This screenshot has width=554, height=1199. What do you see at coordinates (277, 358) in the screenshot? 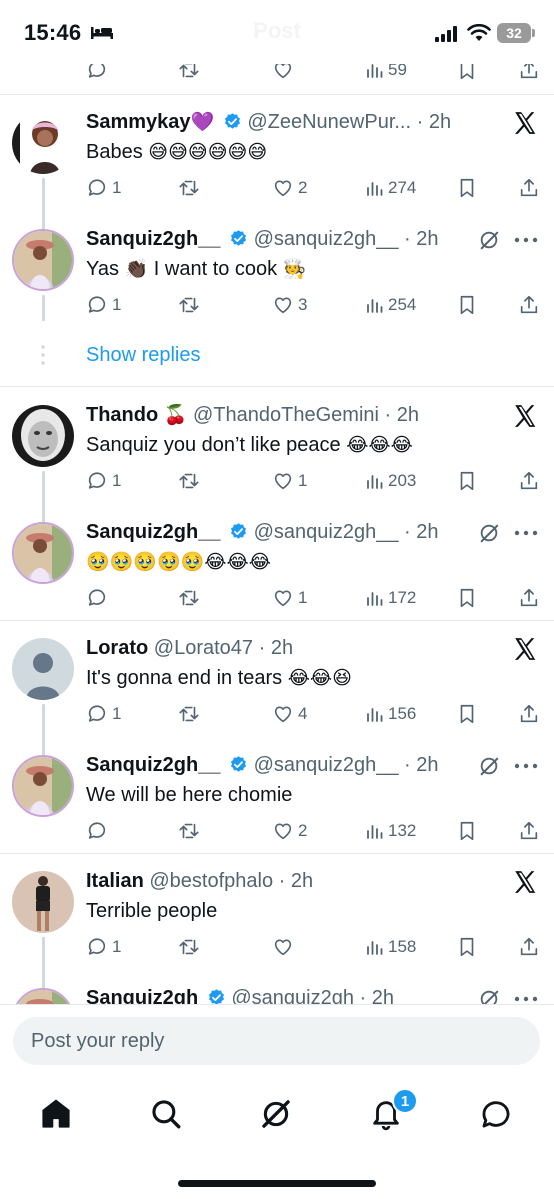
I see `show-replies-row: Show replies` at bounding box center [277, 358].